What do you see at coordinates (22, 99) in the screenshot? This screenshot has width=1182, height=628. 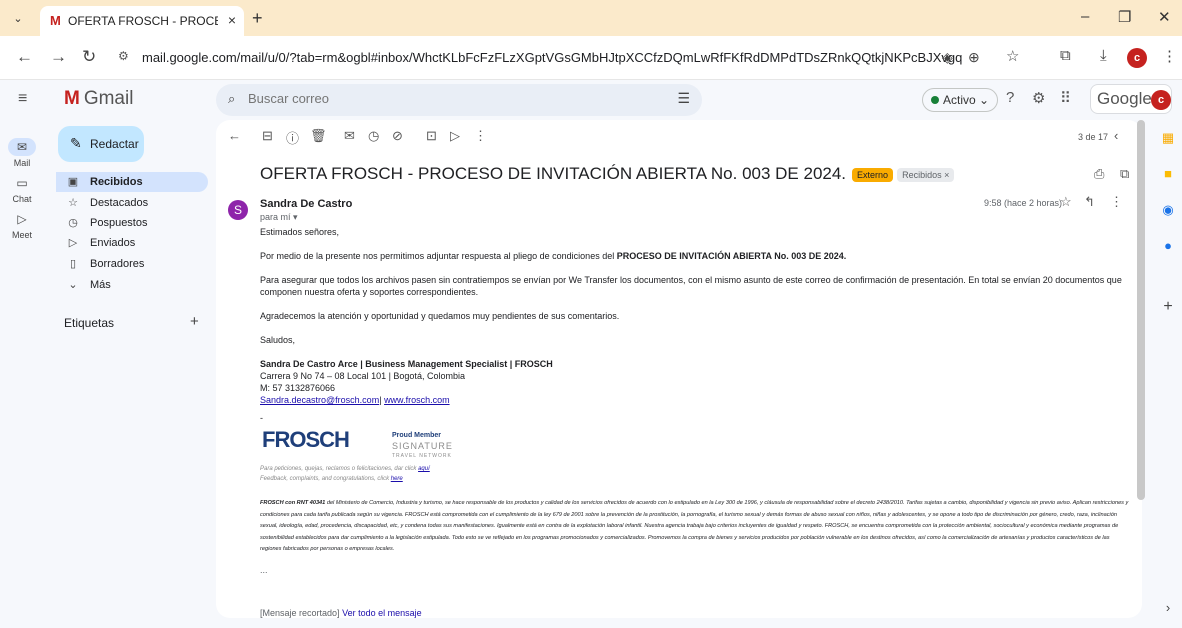 I see `main-menu-icon: ≡` at bounding box center [22, 99].